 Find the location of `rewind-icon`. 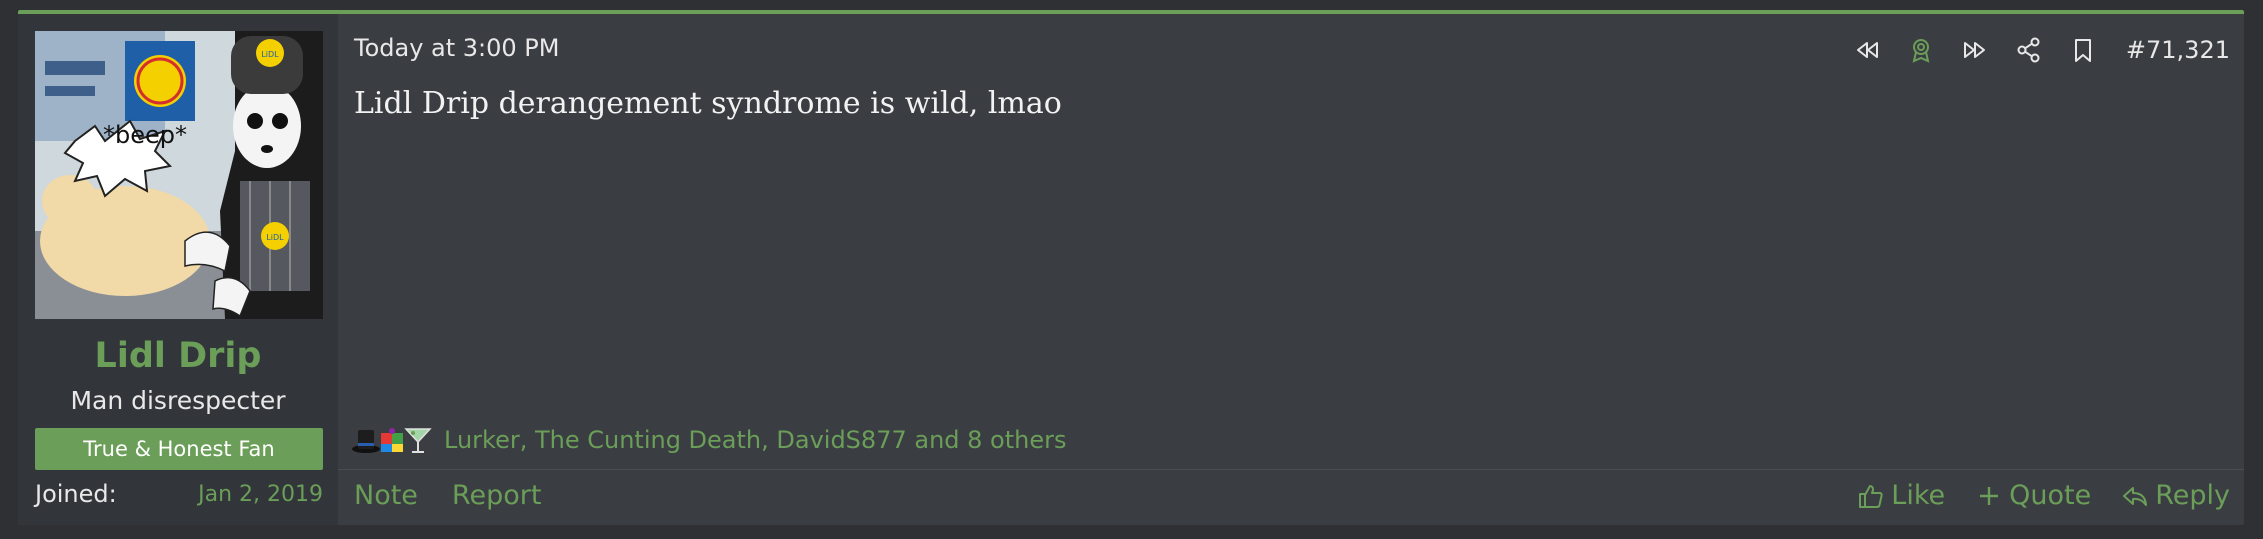

rewind-icon is located at coordinates (1867, 50).